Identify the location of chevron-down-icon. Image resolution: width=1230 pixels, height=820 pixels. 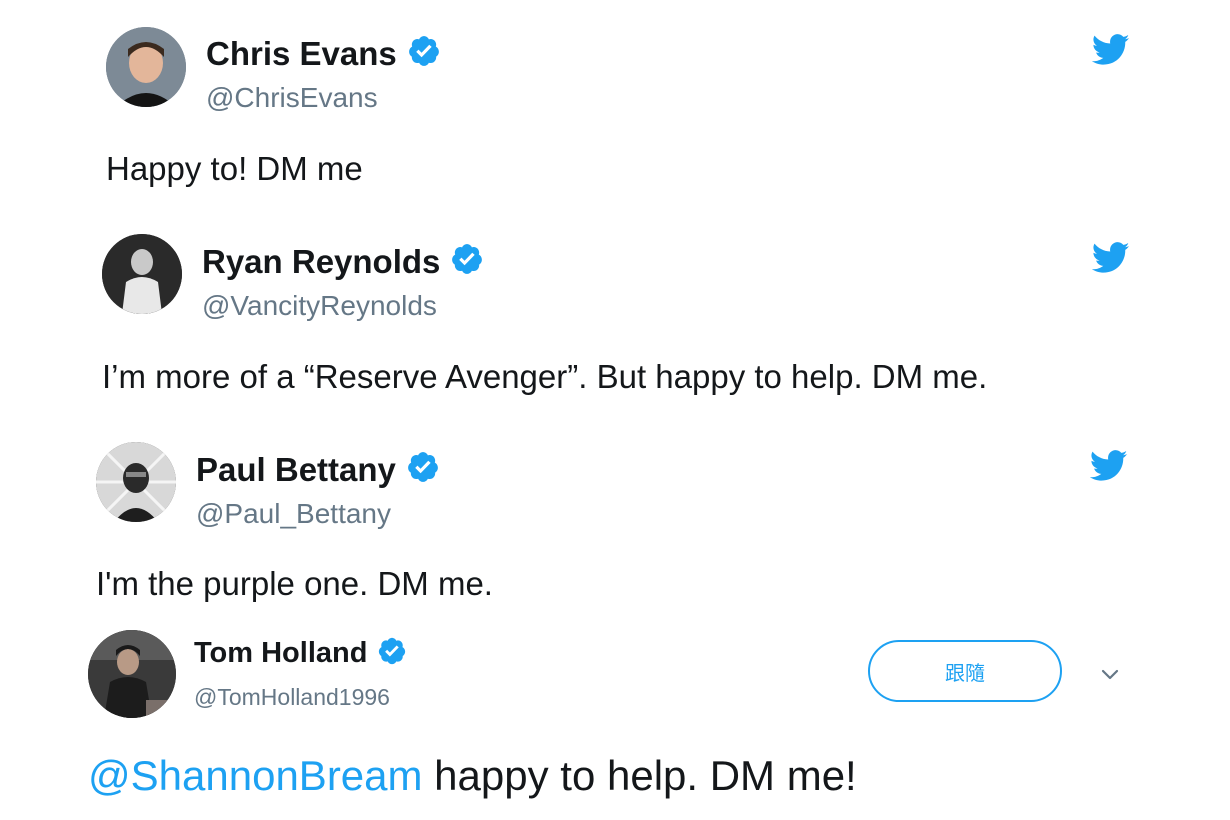
(1110, 674).